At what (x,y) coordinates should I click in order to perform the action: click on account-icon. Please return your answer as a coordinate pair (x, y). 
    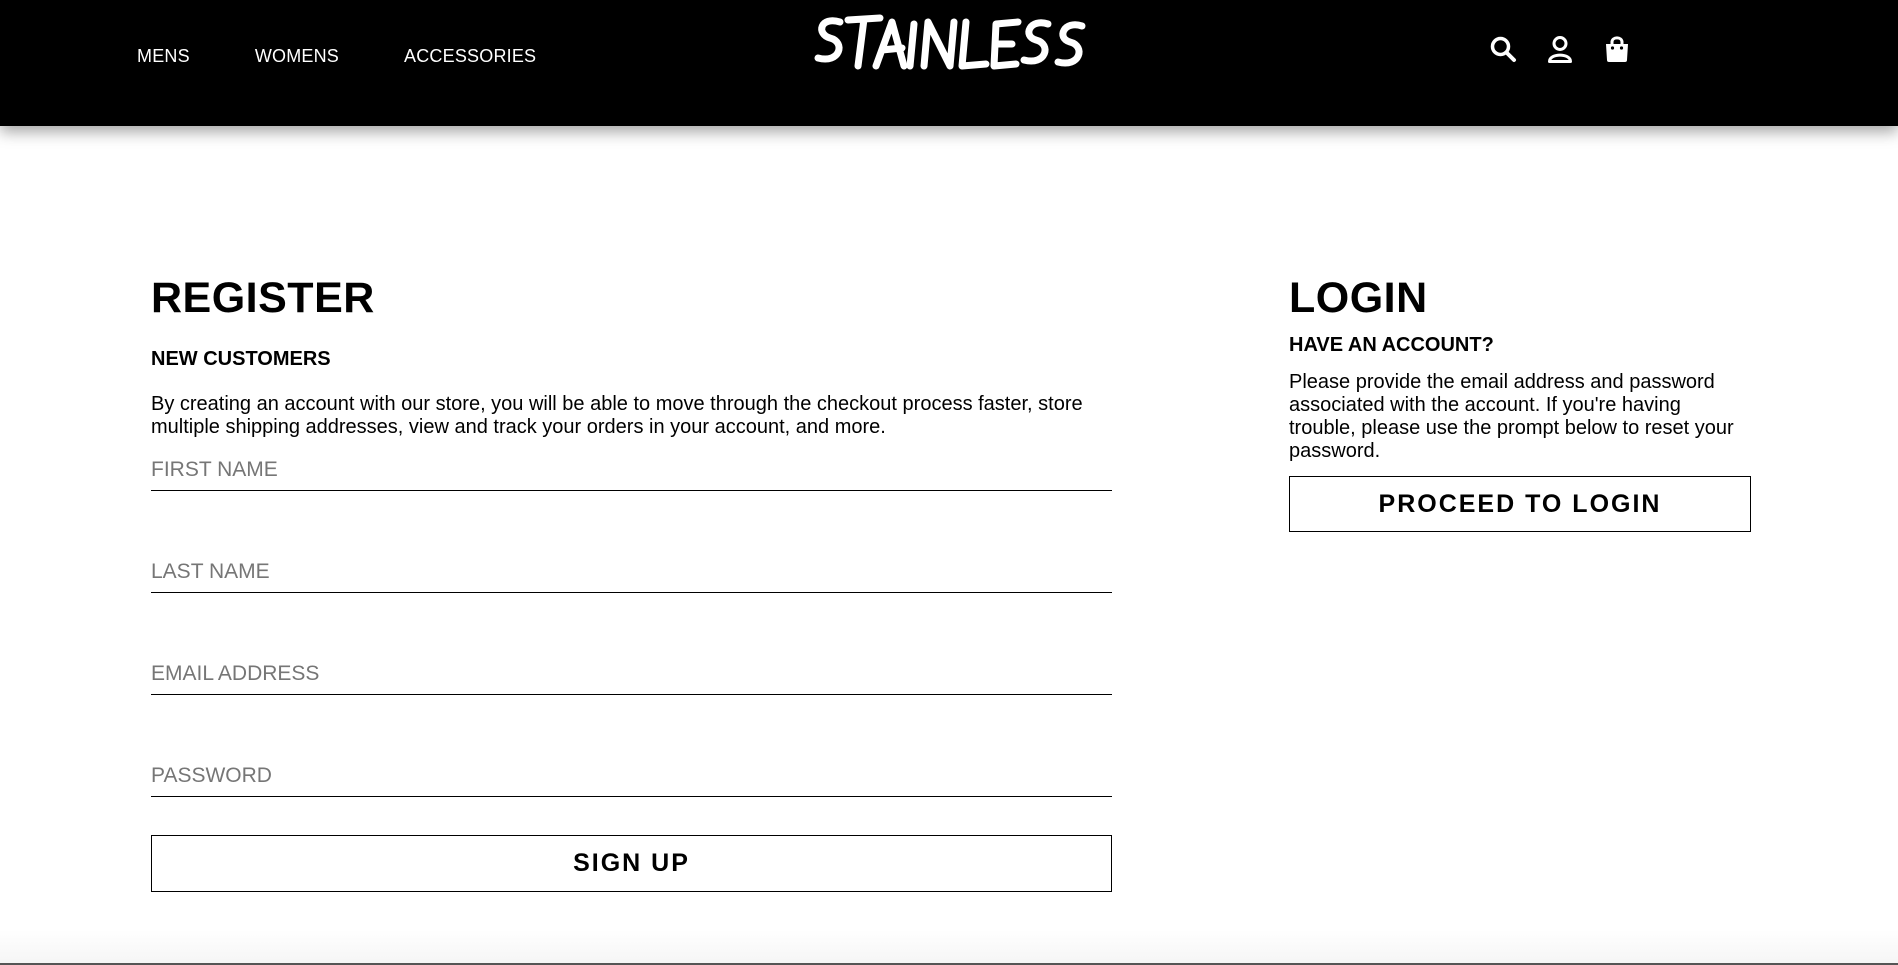
    Looking at the image, I should click on (1560, 49).